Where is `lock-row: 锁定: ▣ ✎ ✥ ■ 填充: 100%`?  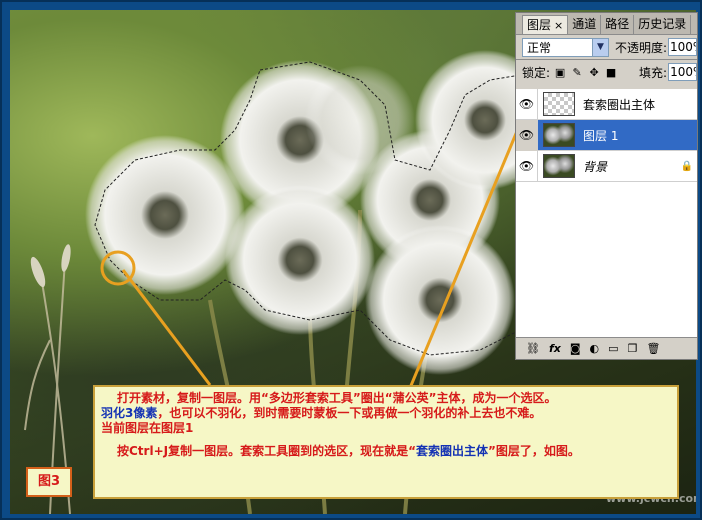 lock-row: 锁定: ▣ ✎ ✥ ■ 填充: 100% is located at coordinates (606, 72).